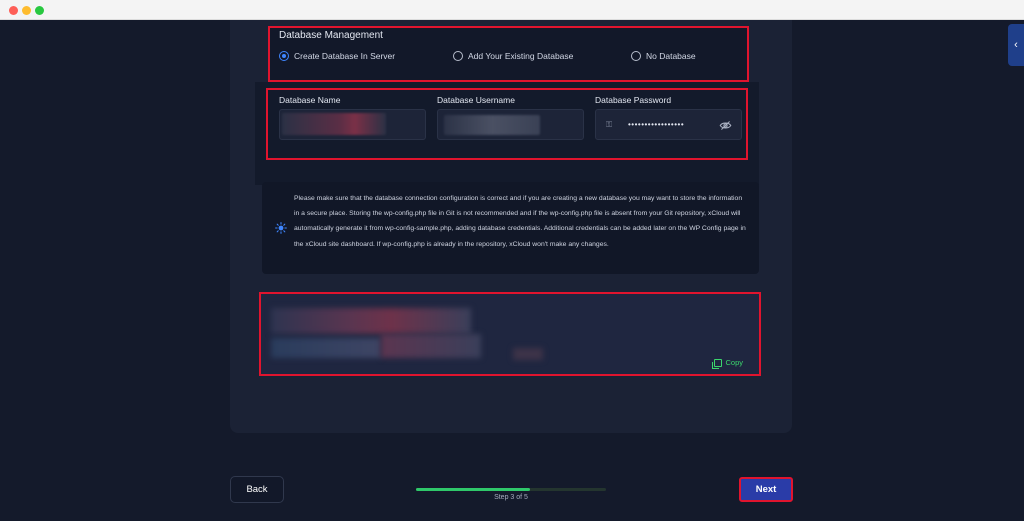 Image resolution: width=1024 pixels, height=521 pixels. What do you see at coordinates (510, 334) in the screenshot?
I see `config-code-box: Copy` at bounding box center [510, 334].